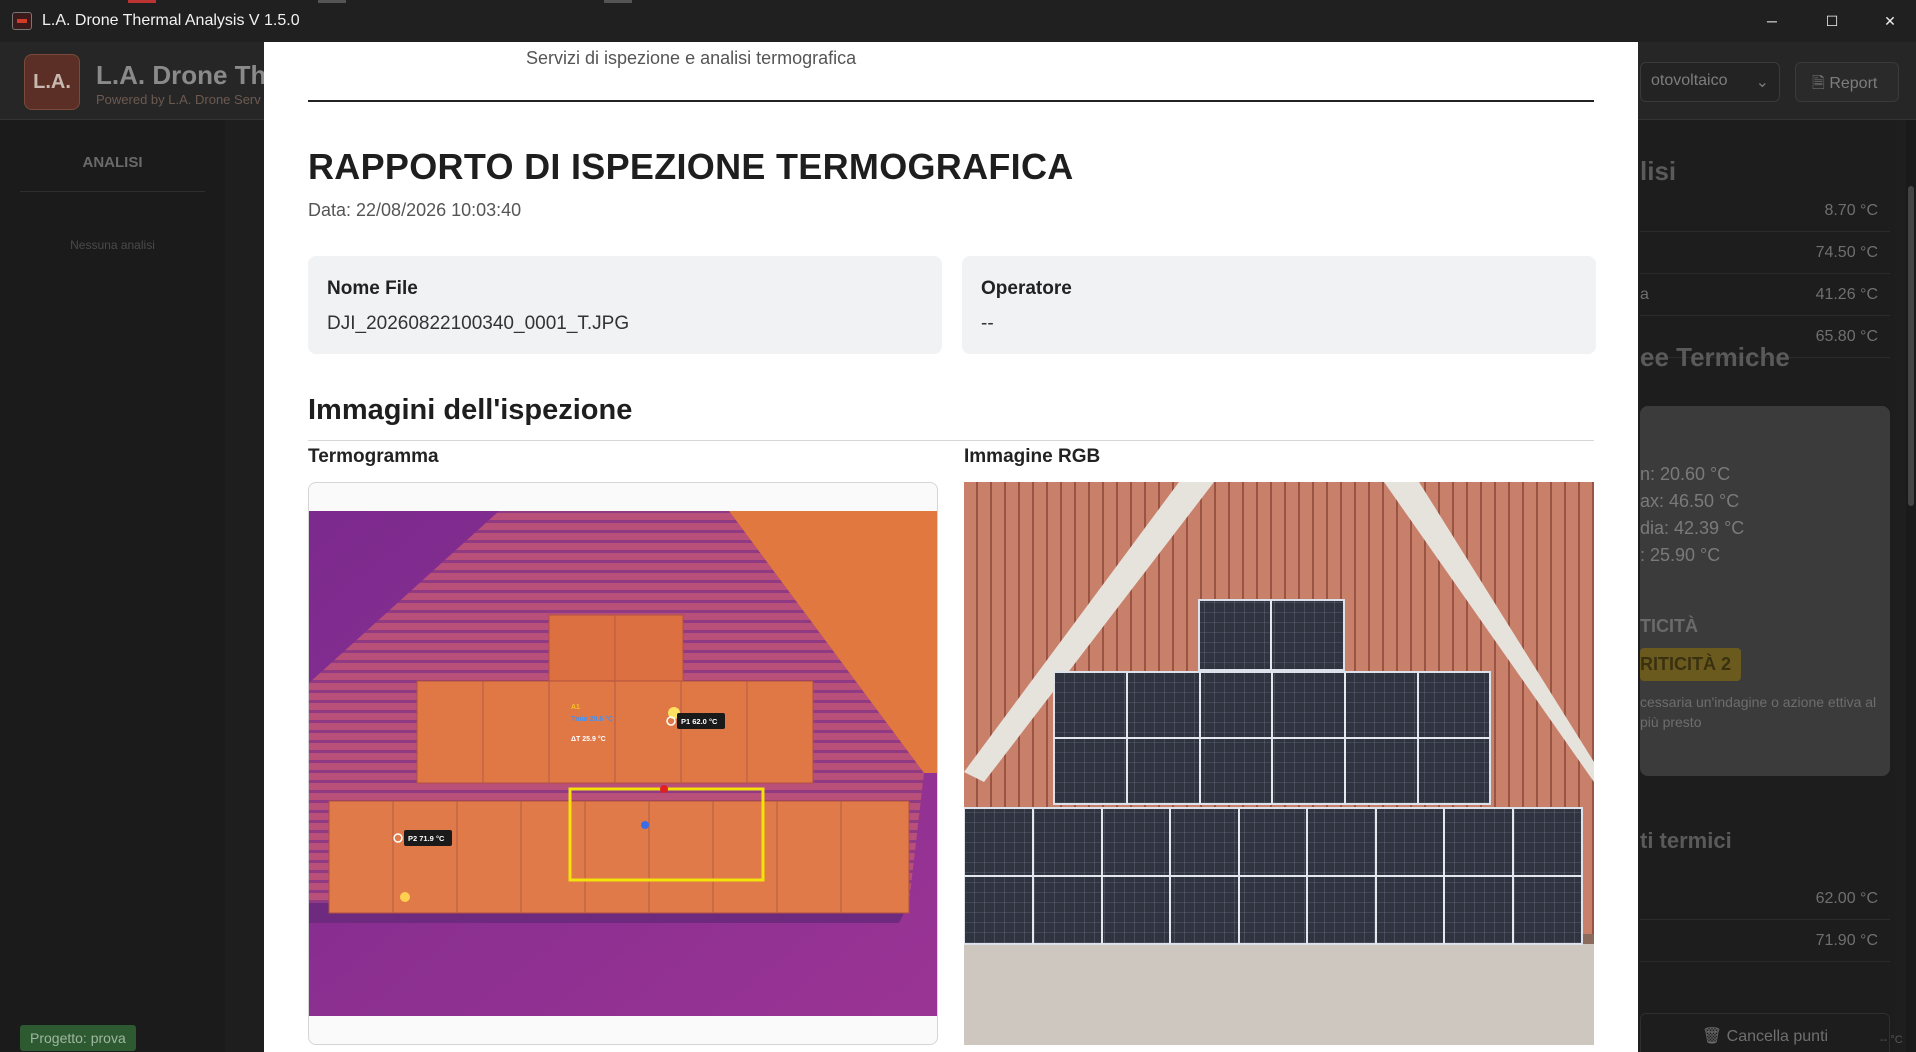 This screenshot has height=1052, width=1916. What do you see at coordinates (1715, 357) in the screenshot?
I see `anomalies-heading: ee Termiche` at bounding box center [1715, 357].